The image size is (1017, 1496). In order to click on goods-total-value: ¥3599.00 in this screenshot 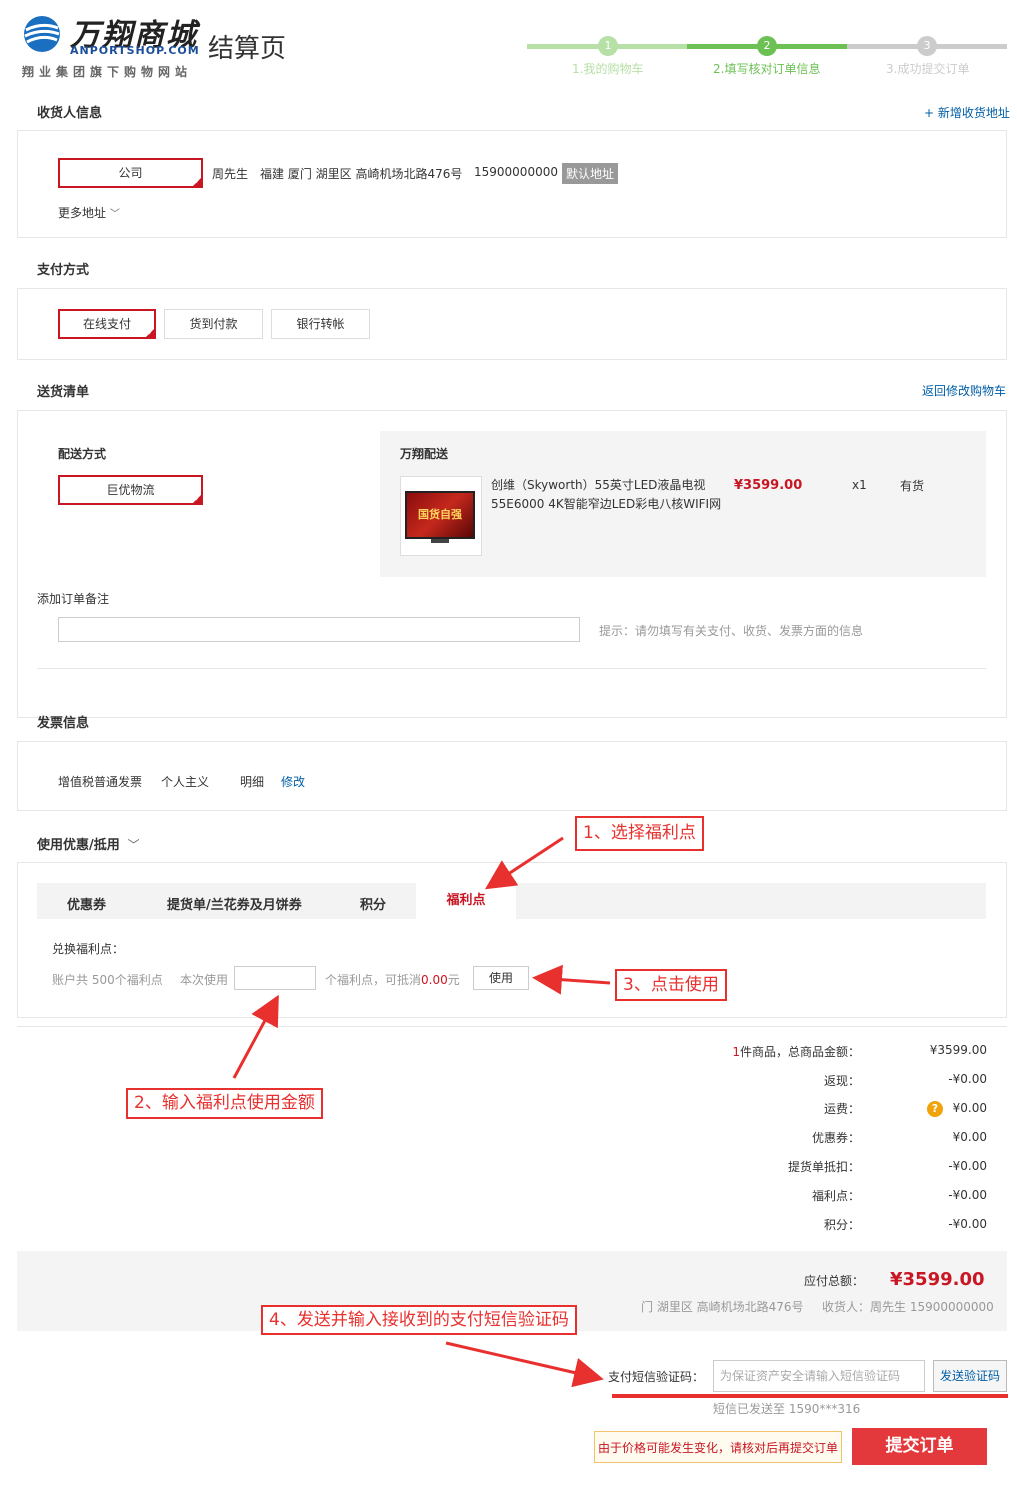, I will do `click(958, 1050)`.